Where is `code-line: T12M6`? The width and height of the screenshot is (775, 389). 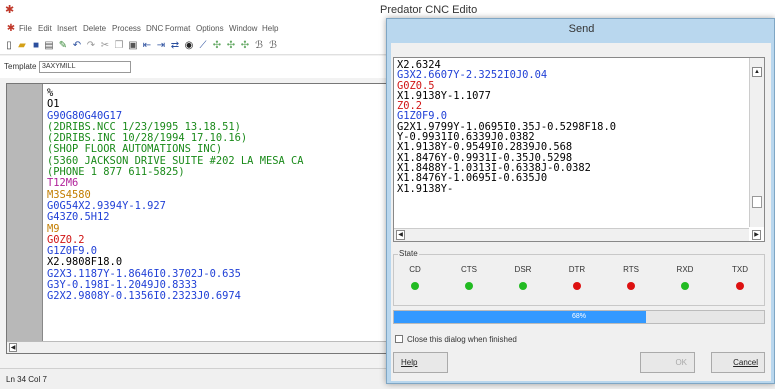 code-line: T12M6 is located at coordinates (63, 183).